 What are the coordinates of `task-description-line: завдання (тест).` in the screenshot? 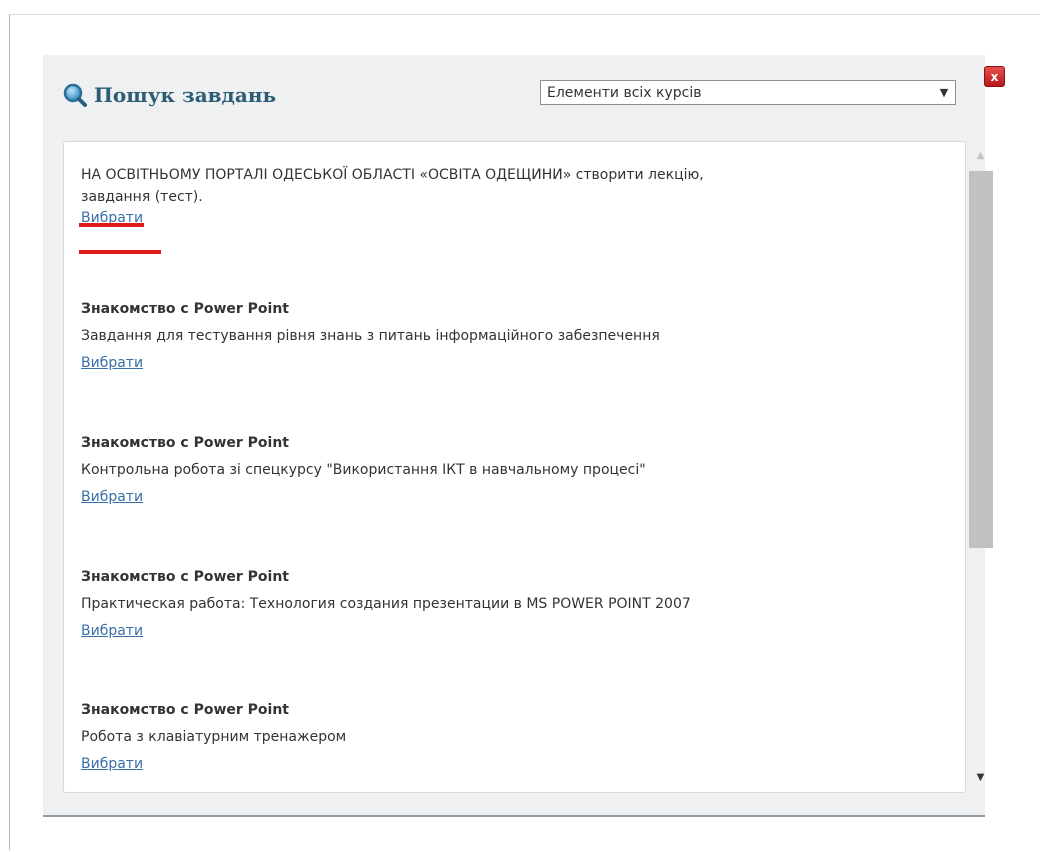 It's located at (142, 197).